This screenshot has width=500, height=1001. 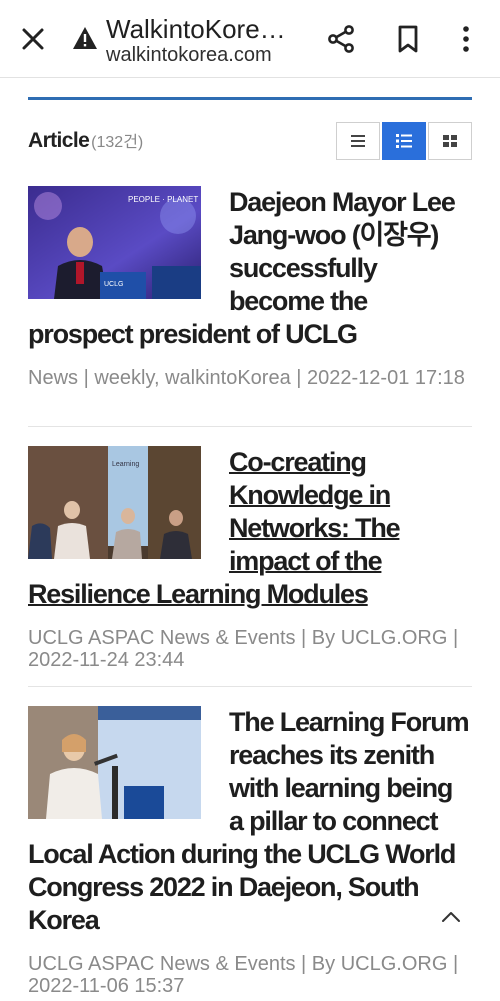 What do you see at coordinates (466, 39) in the screenshot?
I see `more-vert-icon` at bounding box center [466, 39].